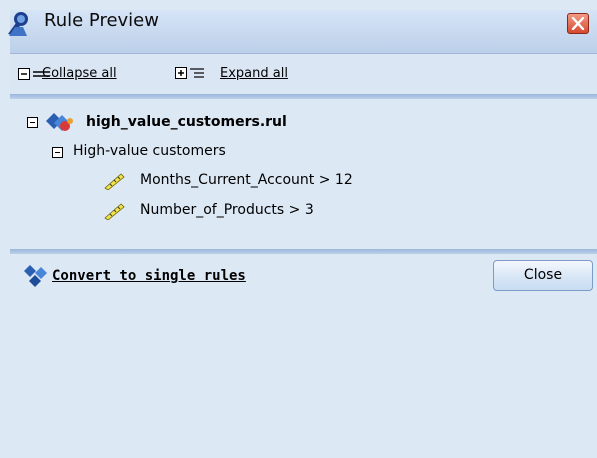 The height and width of the screenshot is (458, 597). I want to click on rule-group-label: High-value customers, so click(149, 151).